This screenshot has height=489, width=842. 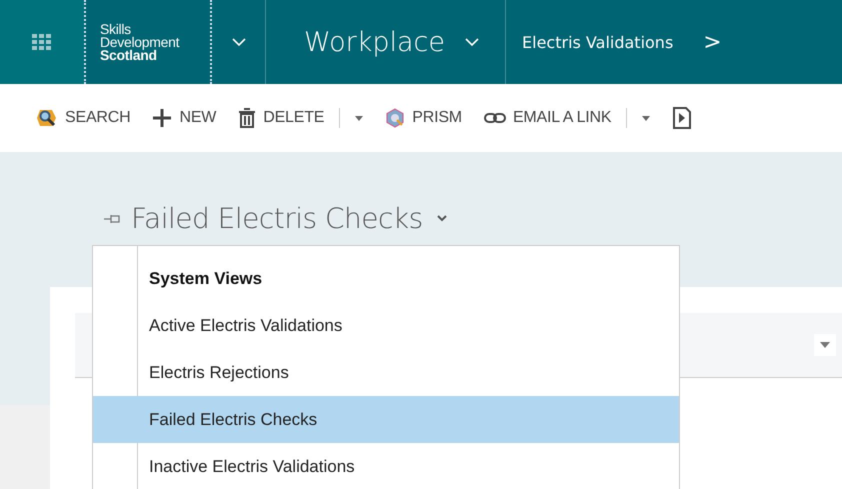 I want to click on command-button: DELETE, so click(x=301, y=118).